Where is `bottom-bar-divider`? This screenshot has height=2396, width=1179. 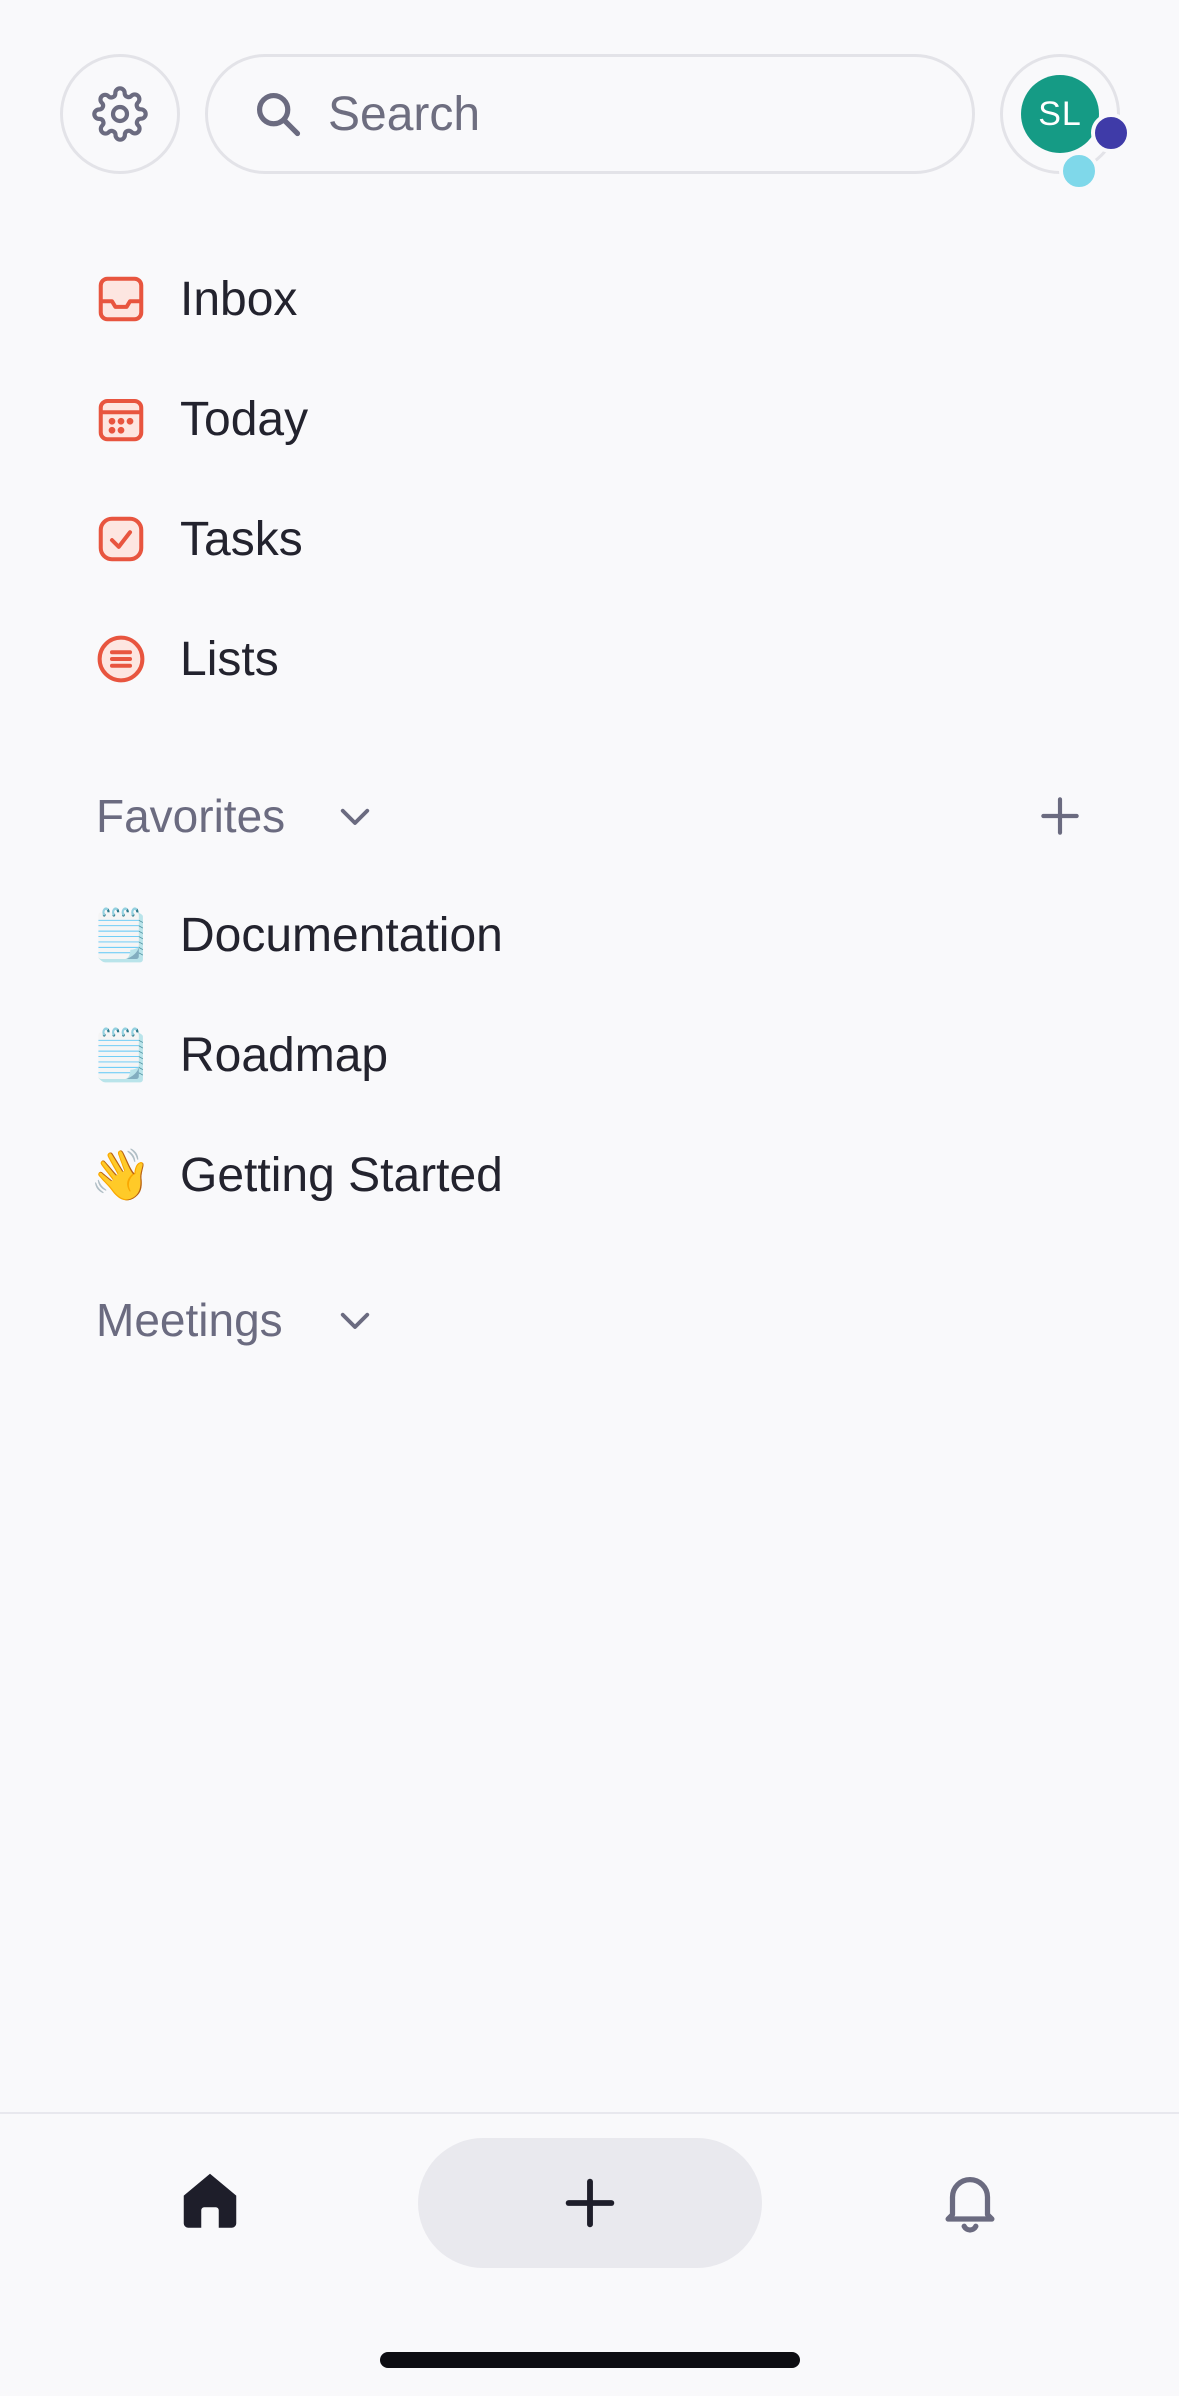 bottom-bar-divider is located at coordinates (589, 2113).